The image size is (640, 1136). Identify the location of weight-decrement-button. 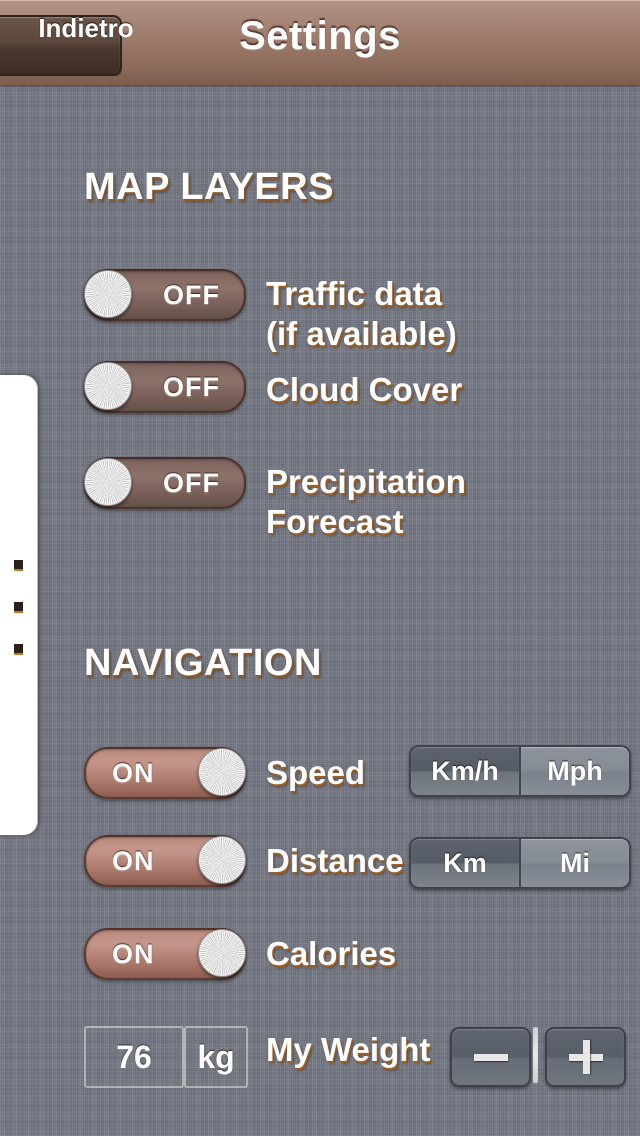
(490, 1057).